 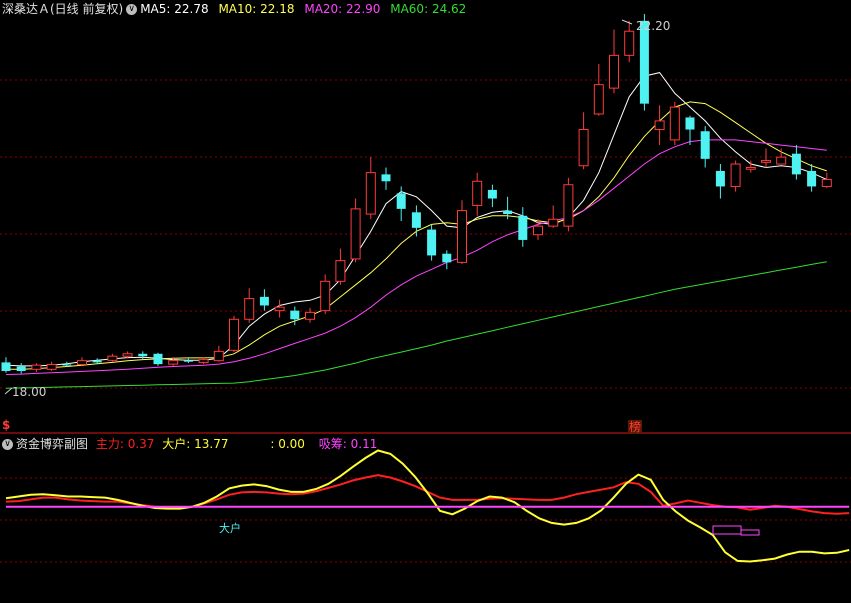 What do you see at coordinates (277, 9) in the screenshot?
I see `ma10-value: 22.18` at bounding box center [277, 9].